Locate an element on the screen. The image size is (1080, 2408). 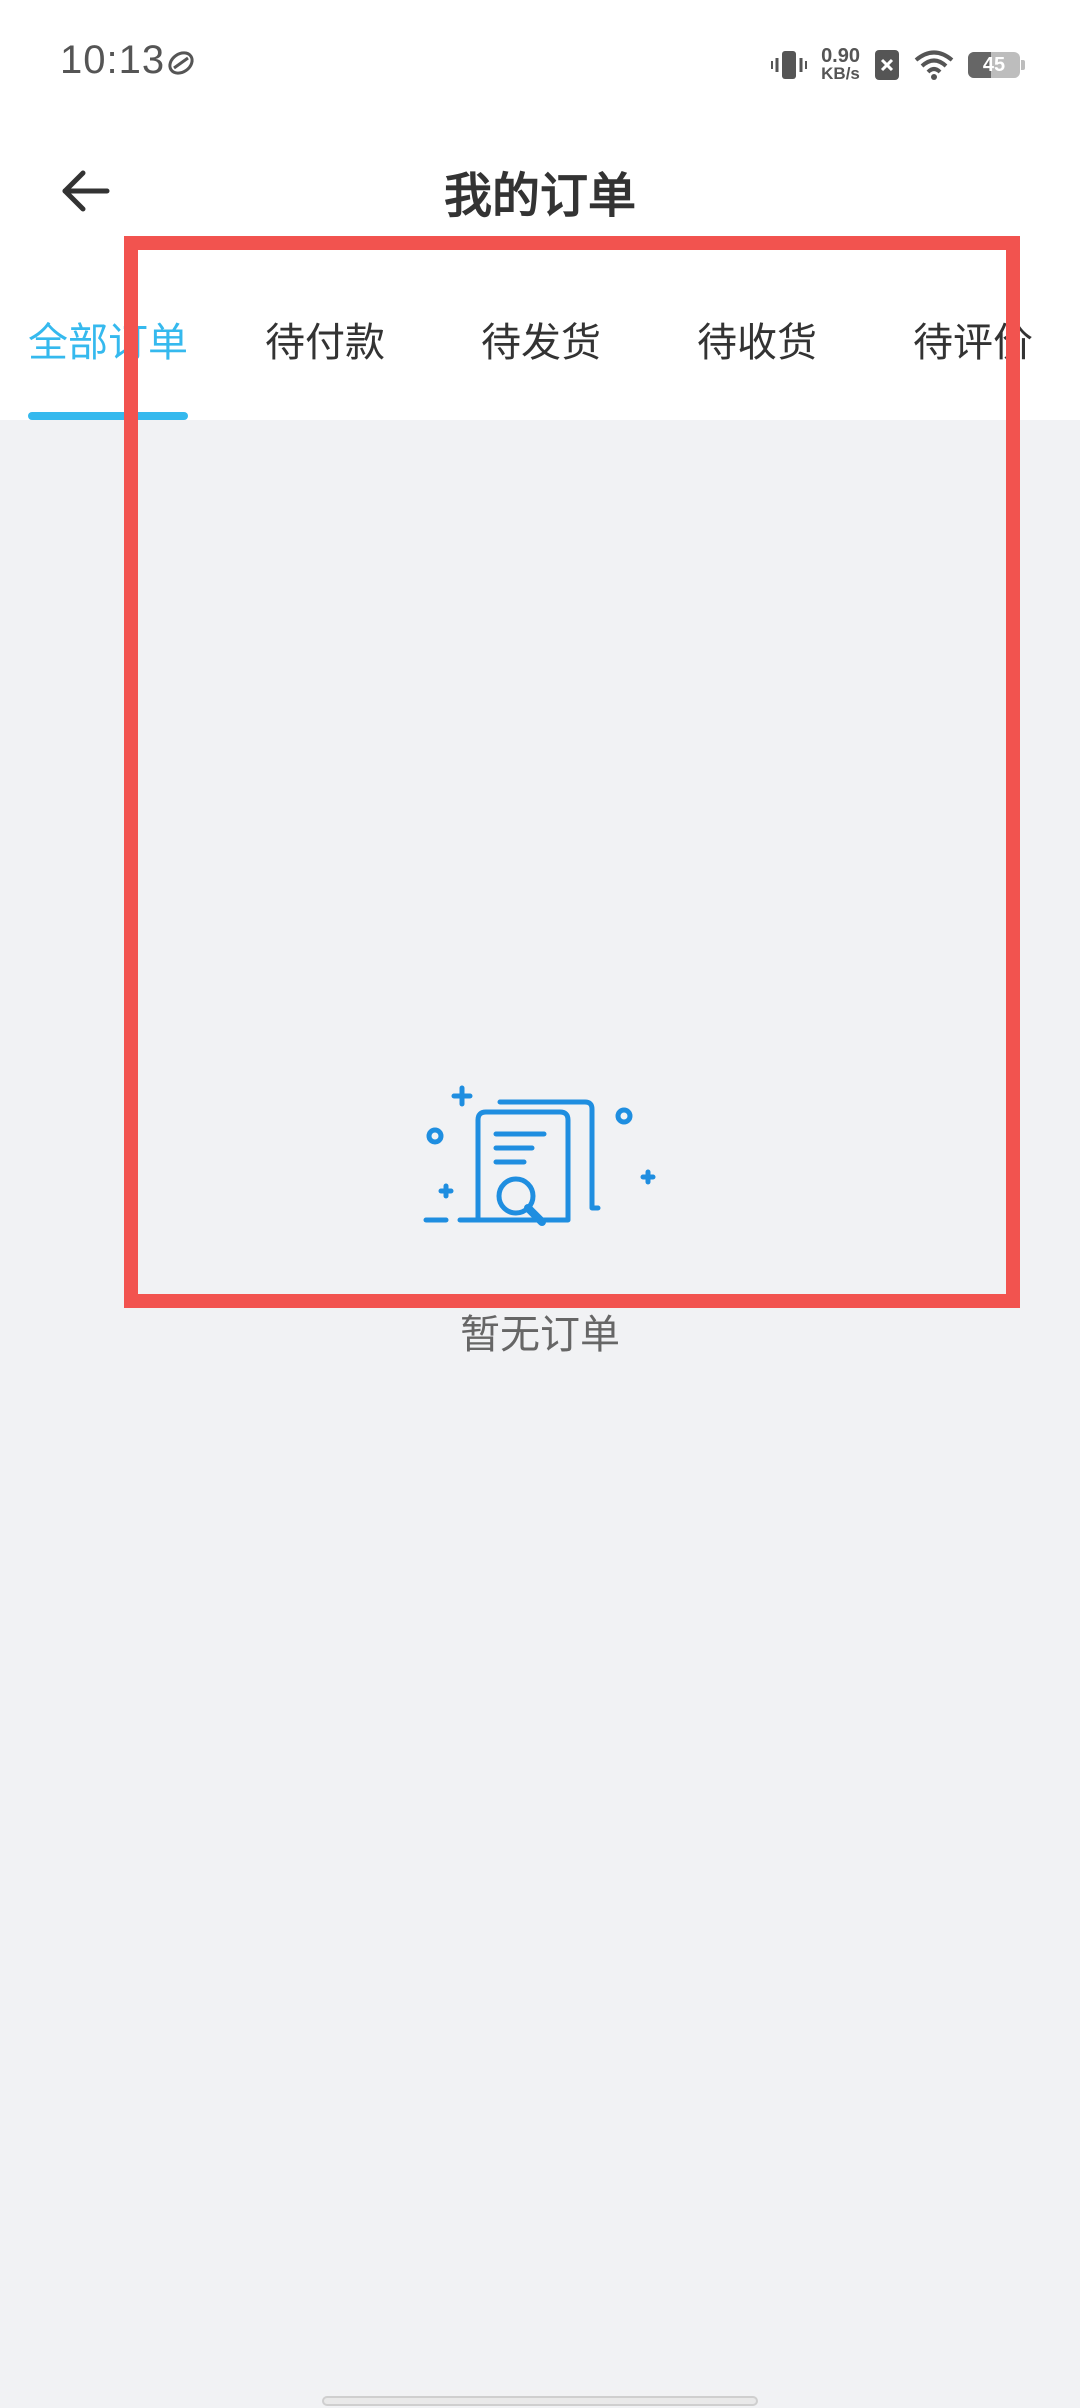
battery-level: 45 is located at coordinates (994, 65).